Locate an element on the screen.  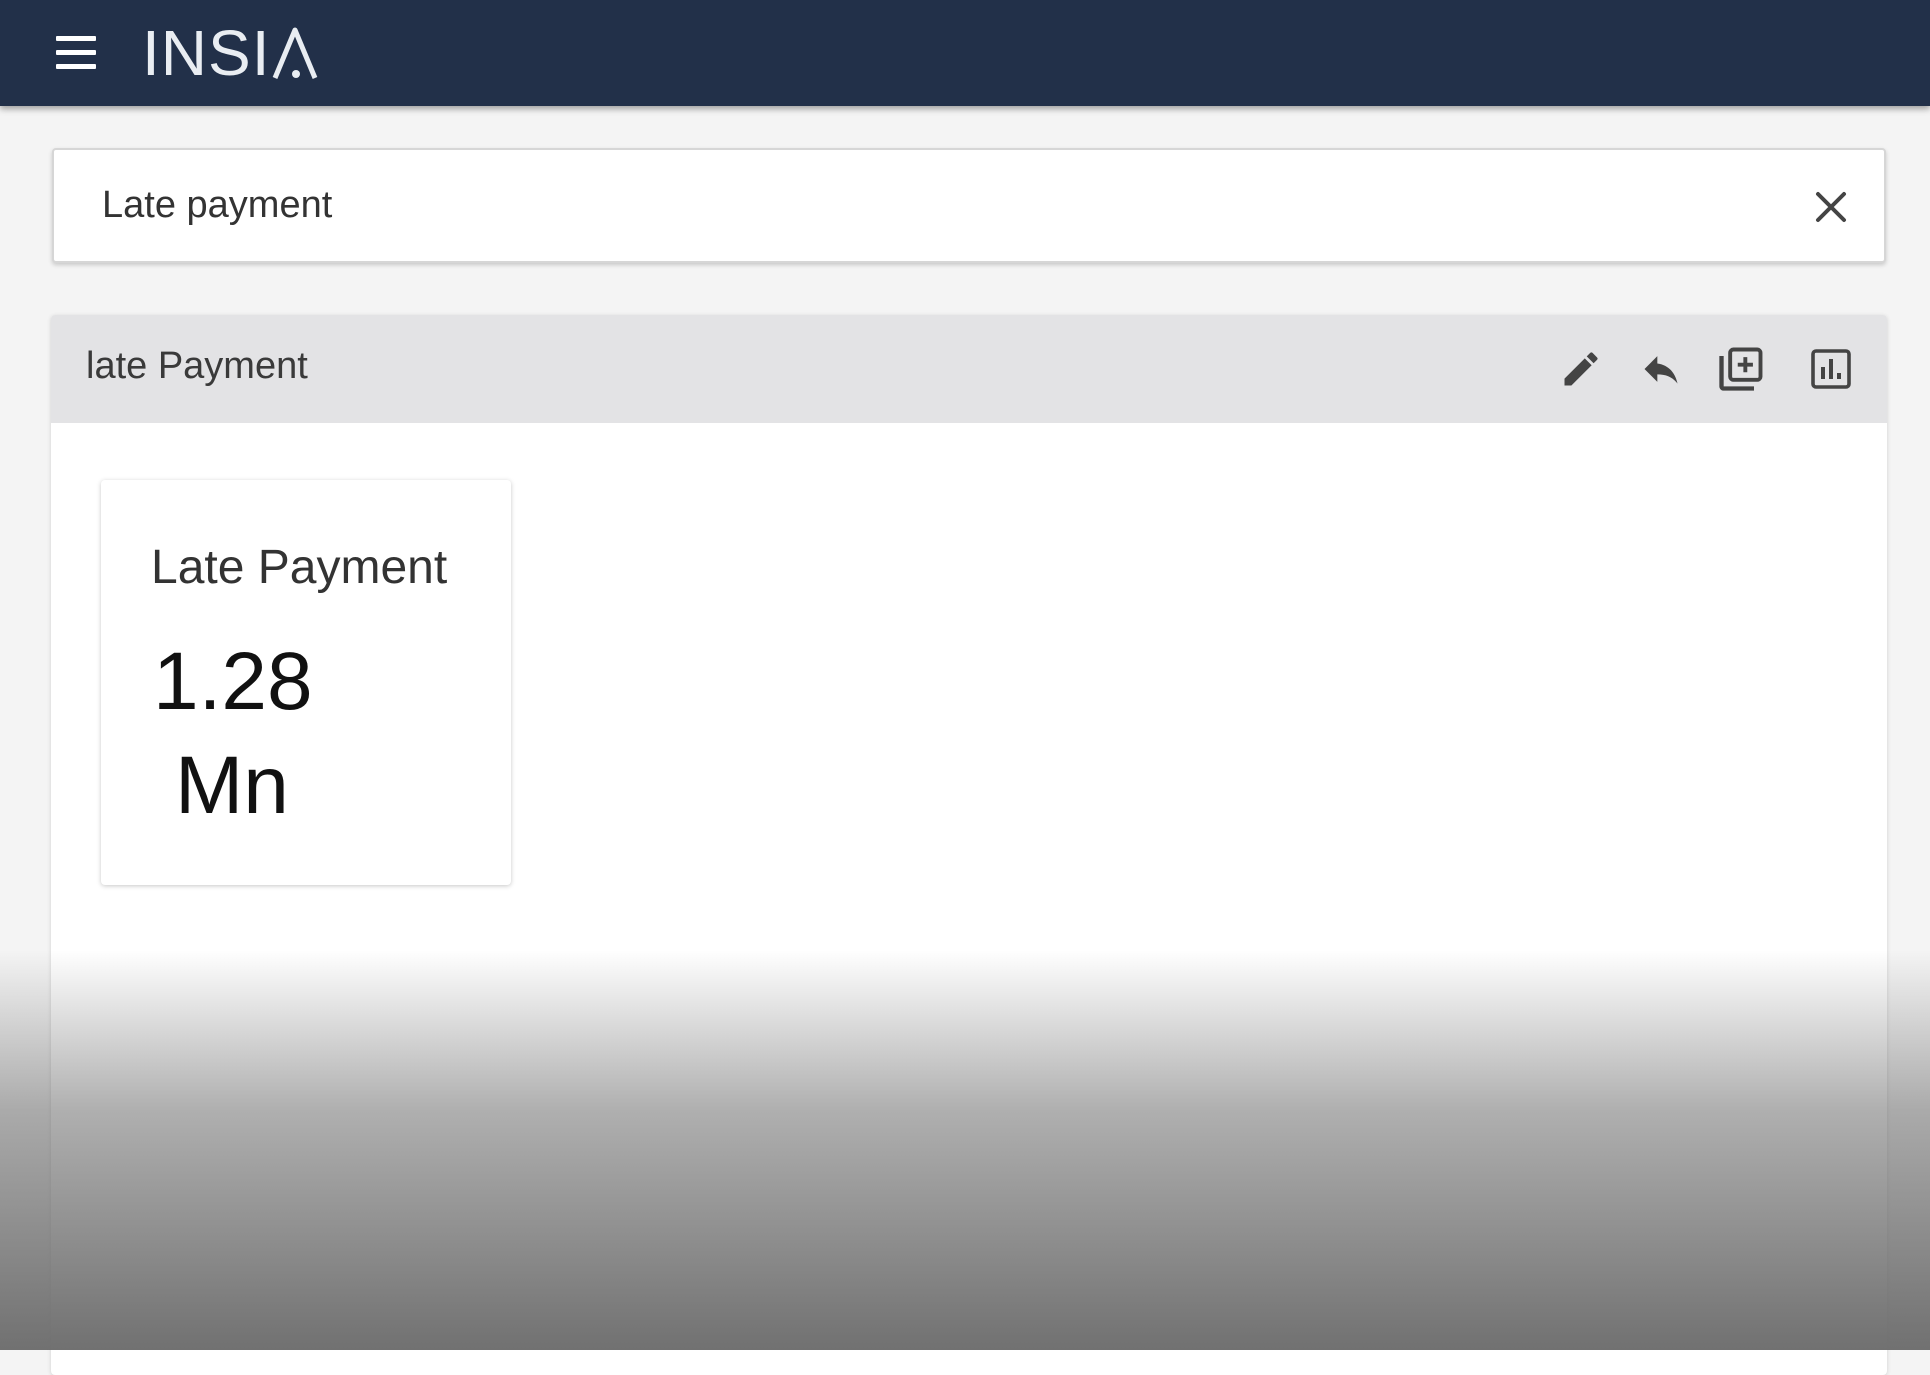
reply-button is located at coordinates (1661, 369).